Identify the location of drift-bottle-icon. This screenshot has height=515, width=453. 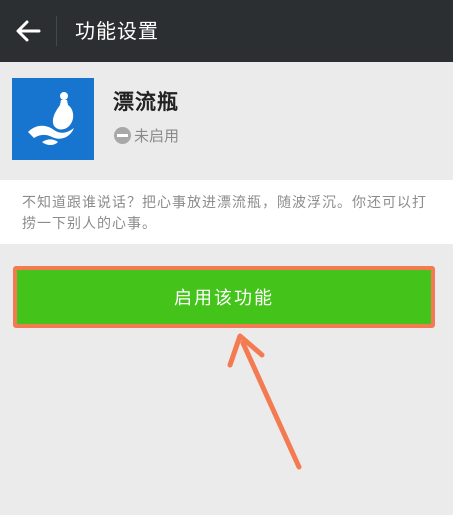
(51, 118).